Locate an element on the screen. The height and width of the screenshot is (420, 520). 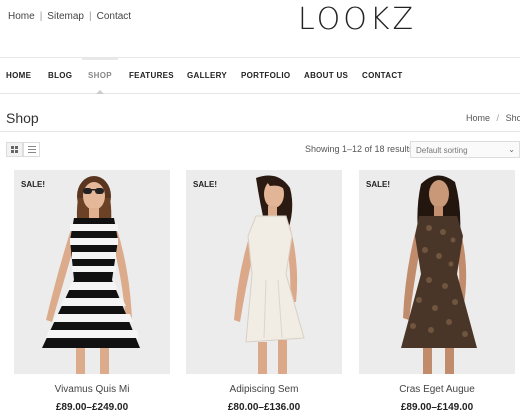
nav-item-features: FEATURES is located at coordinates (151, 75).